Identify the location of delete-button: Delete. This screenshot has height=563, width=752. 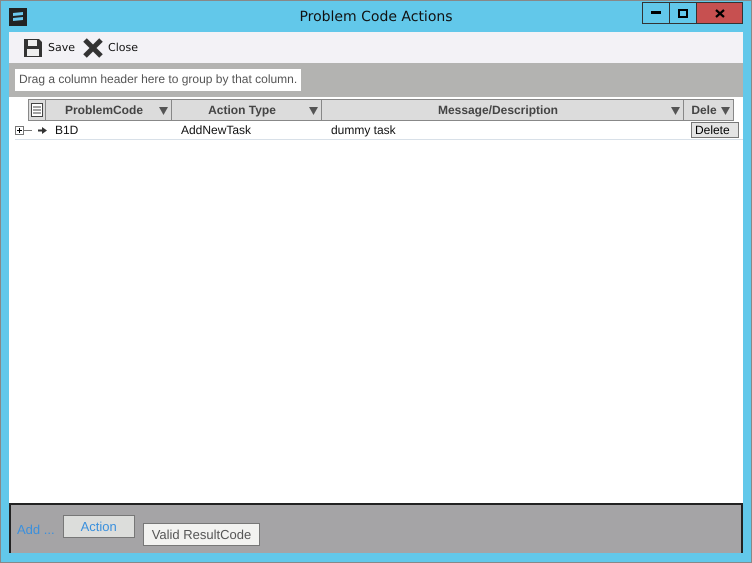
(715, 130).